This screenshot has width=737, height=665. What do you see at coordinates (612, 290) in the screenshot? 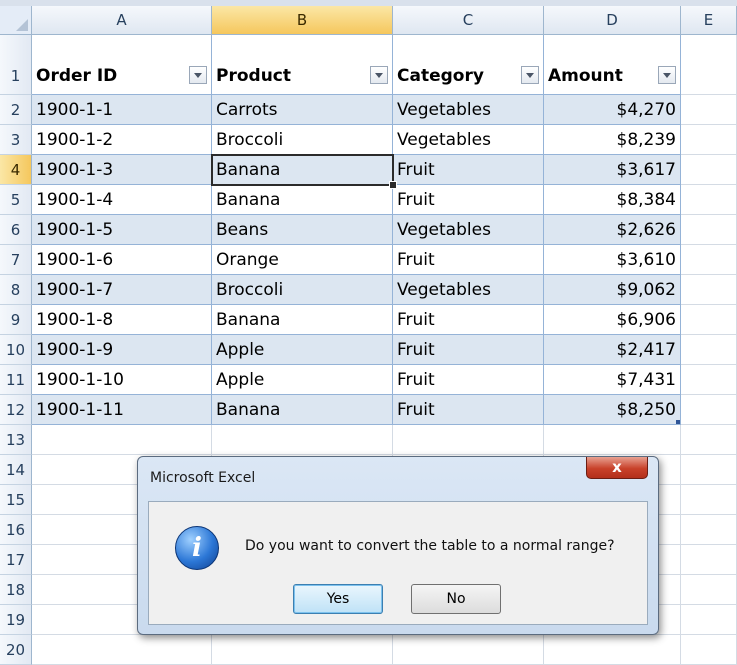
I see `table-cell: $9,062` at bounding box center [612, 290].